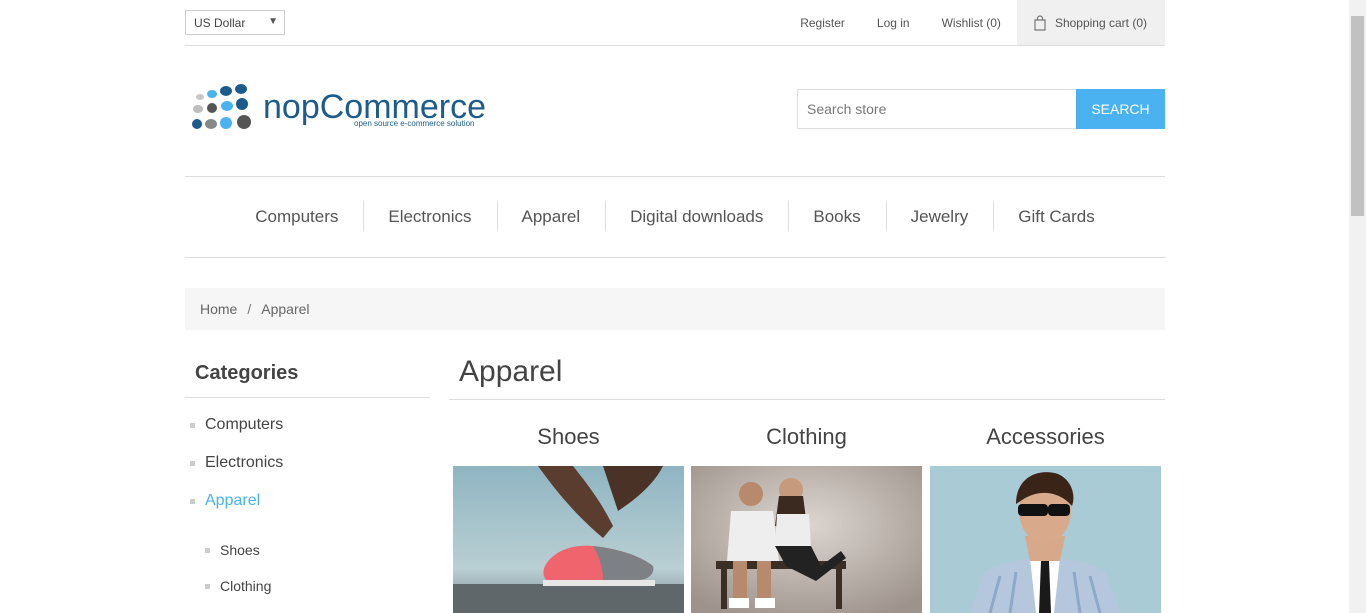 The image size is (1366, 613). I want to click on sidebar-item-electronics: Electronics, so click(236, 463).